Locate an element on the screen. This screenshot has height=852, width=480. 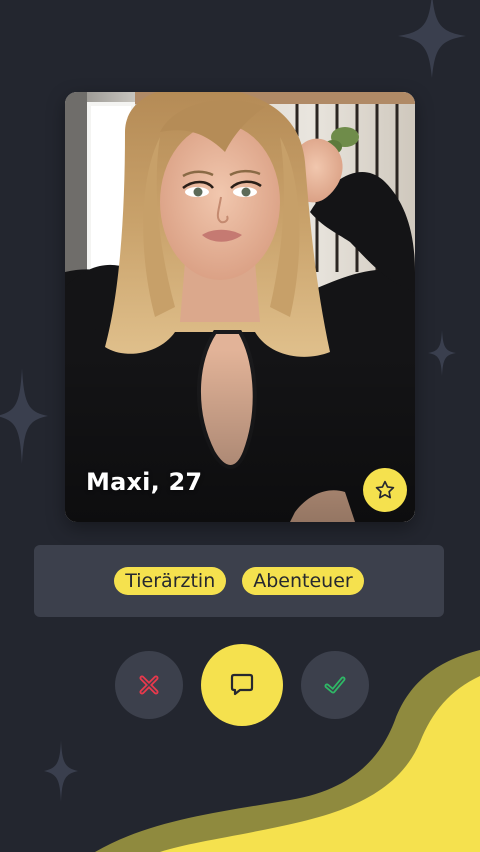
x-icon is located at coordinates (149, 685).